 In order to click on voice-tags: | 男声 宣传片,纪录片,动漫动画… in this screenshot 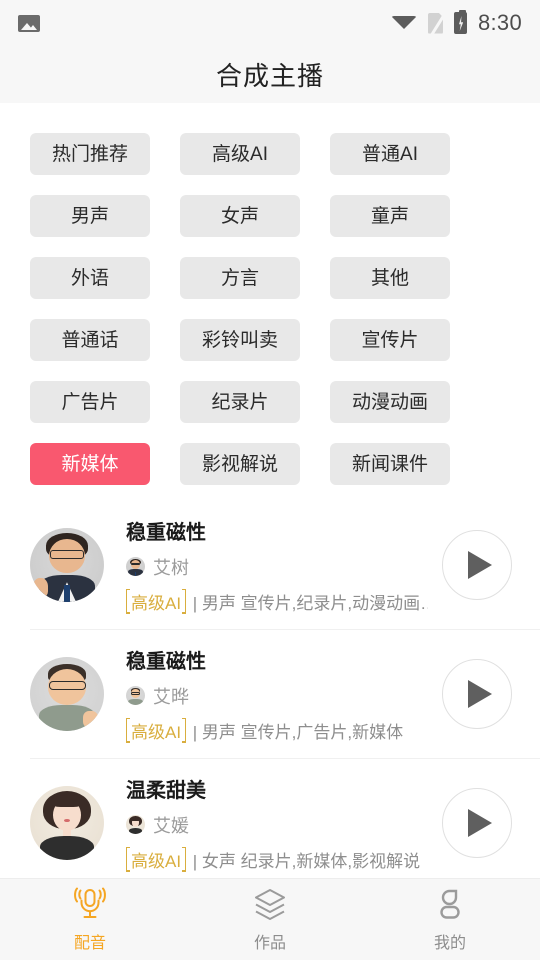, I will do `click(310, 603)`.